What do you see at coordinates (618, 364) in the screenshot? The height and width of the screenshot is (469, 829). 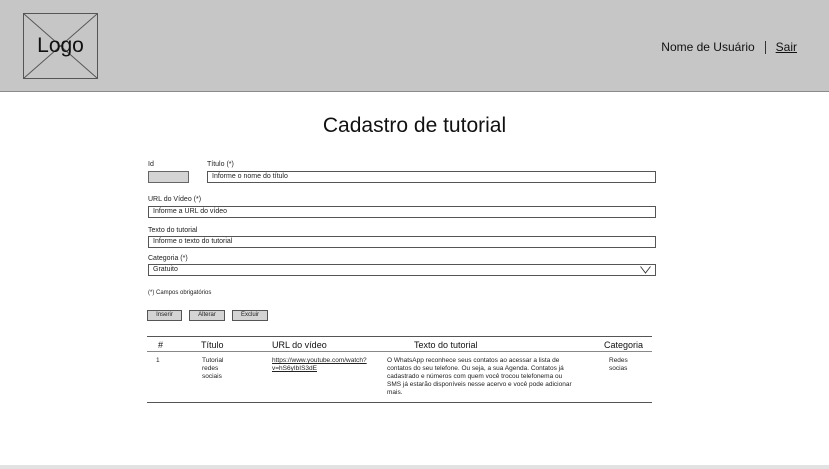 I see `row-category: Redes socias` at bounding box center [618, 364].